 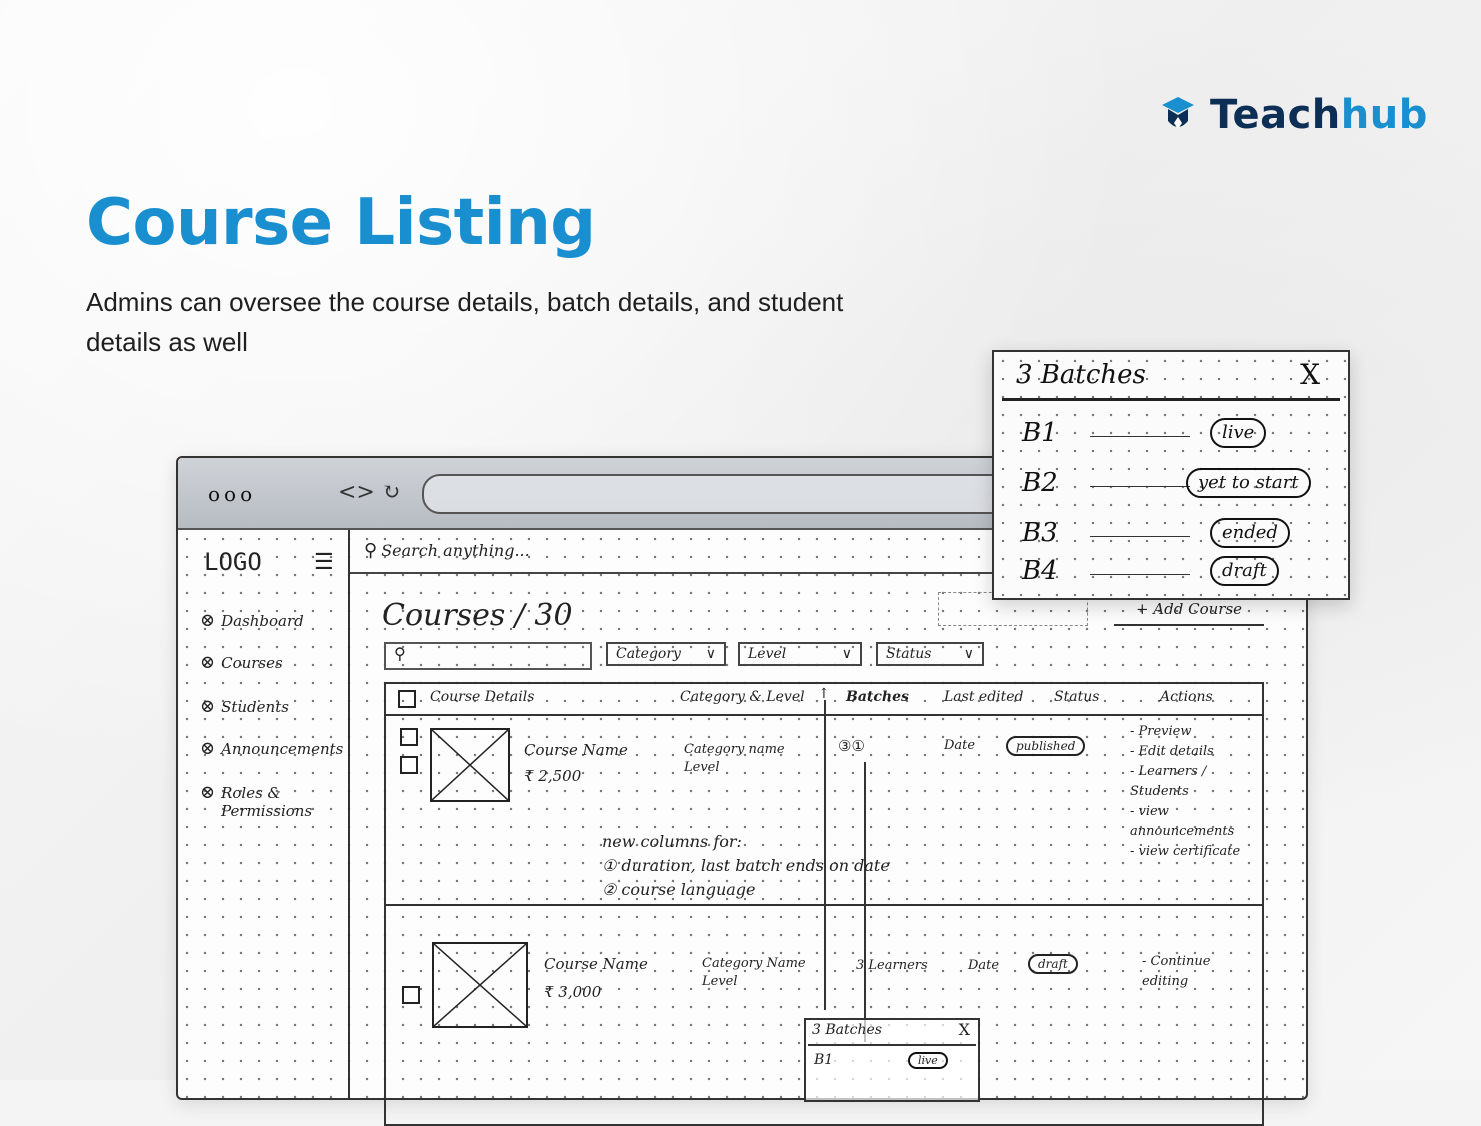 What do you see at coordinates (1171, 572) in the screenshot?
I see `batch-row: B4 draft` at bounding box center [1171, 572].